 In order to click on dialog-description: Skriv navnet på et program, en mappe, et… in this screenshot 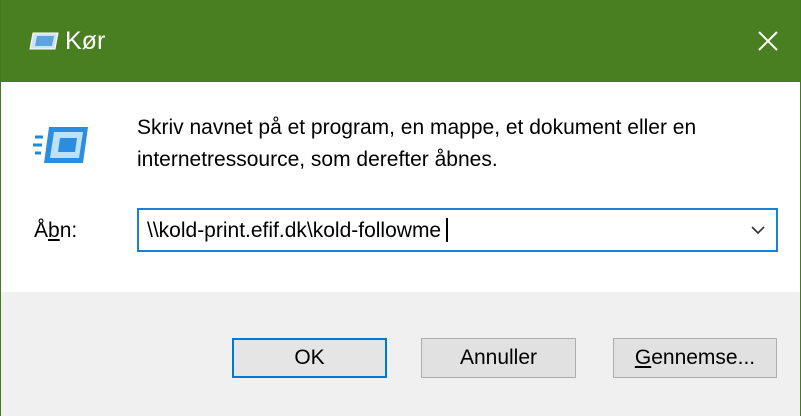, I will do `click(417, 143)`.